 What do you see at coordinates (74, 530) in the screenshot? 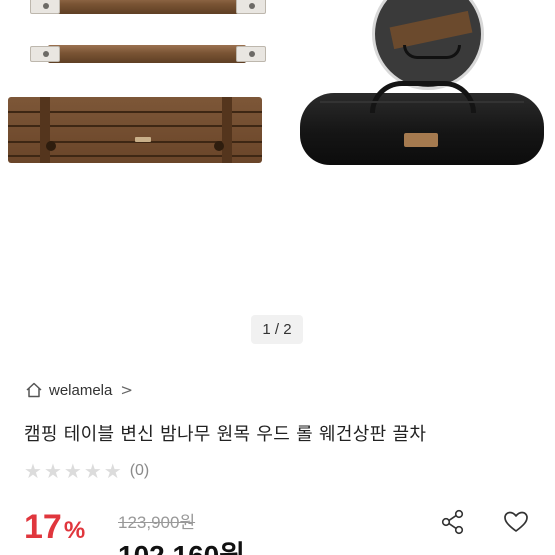
I see `discount-unit: %` at bounding box center [74, 530].